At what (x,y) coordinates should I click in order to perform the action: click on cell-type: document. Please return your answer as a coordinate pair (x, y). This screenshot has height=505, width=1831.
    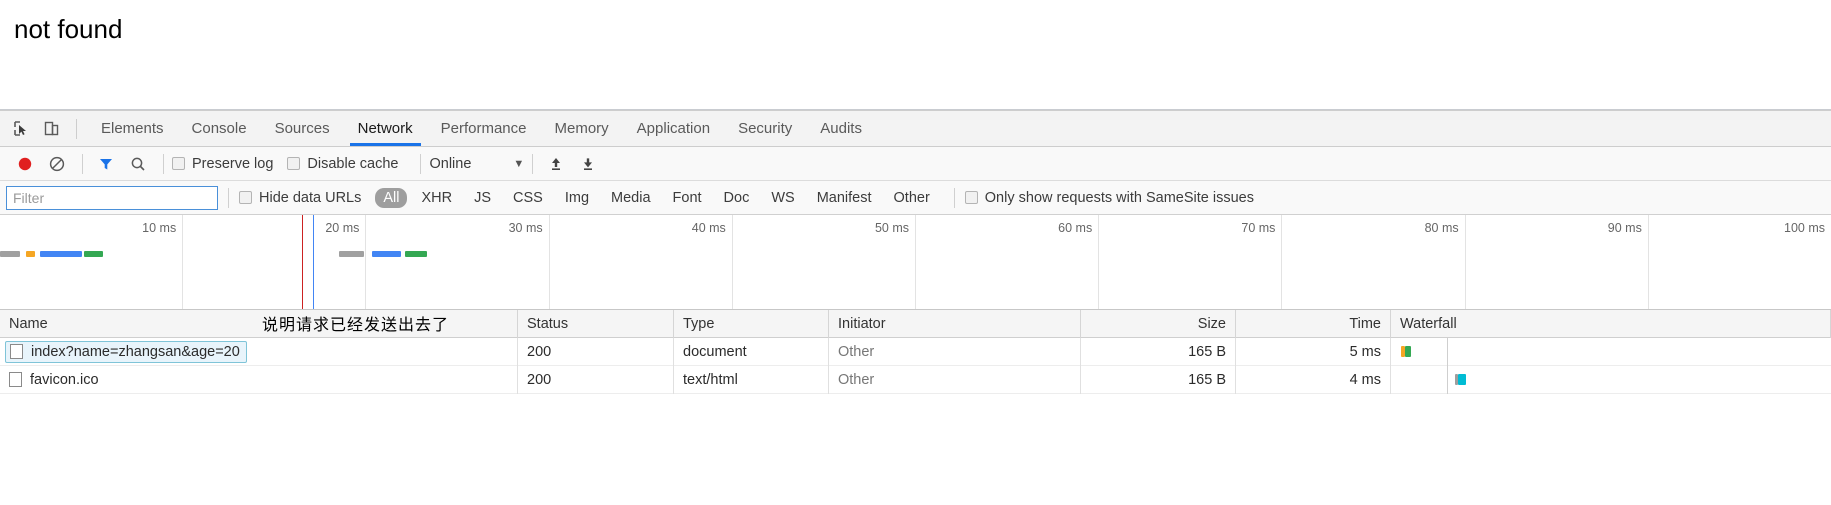
    Looking at the image, I should click on (751, 351).